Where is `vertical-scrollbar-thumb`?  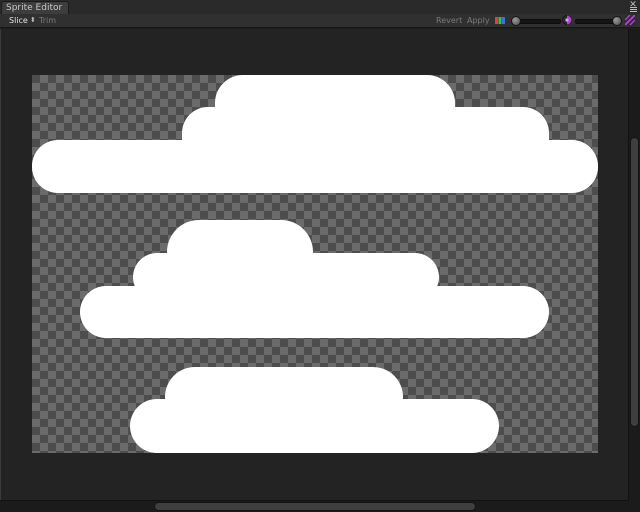
vertical-scrollbar-thumb is located at coordinates (634, 282).